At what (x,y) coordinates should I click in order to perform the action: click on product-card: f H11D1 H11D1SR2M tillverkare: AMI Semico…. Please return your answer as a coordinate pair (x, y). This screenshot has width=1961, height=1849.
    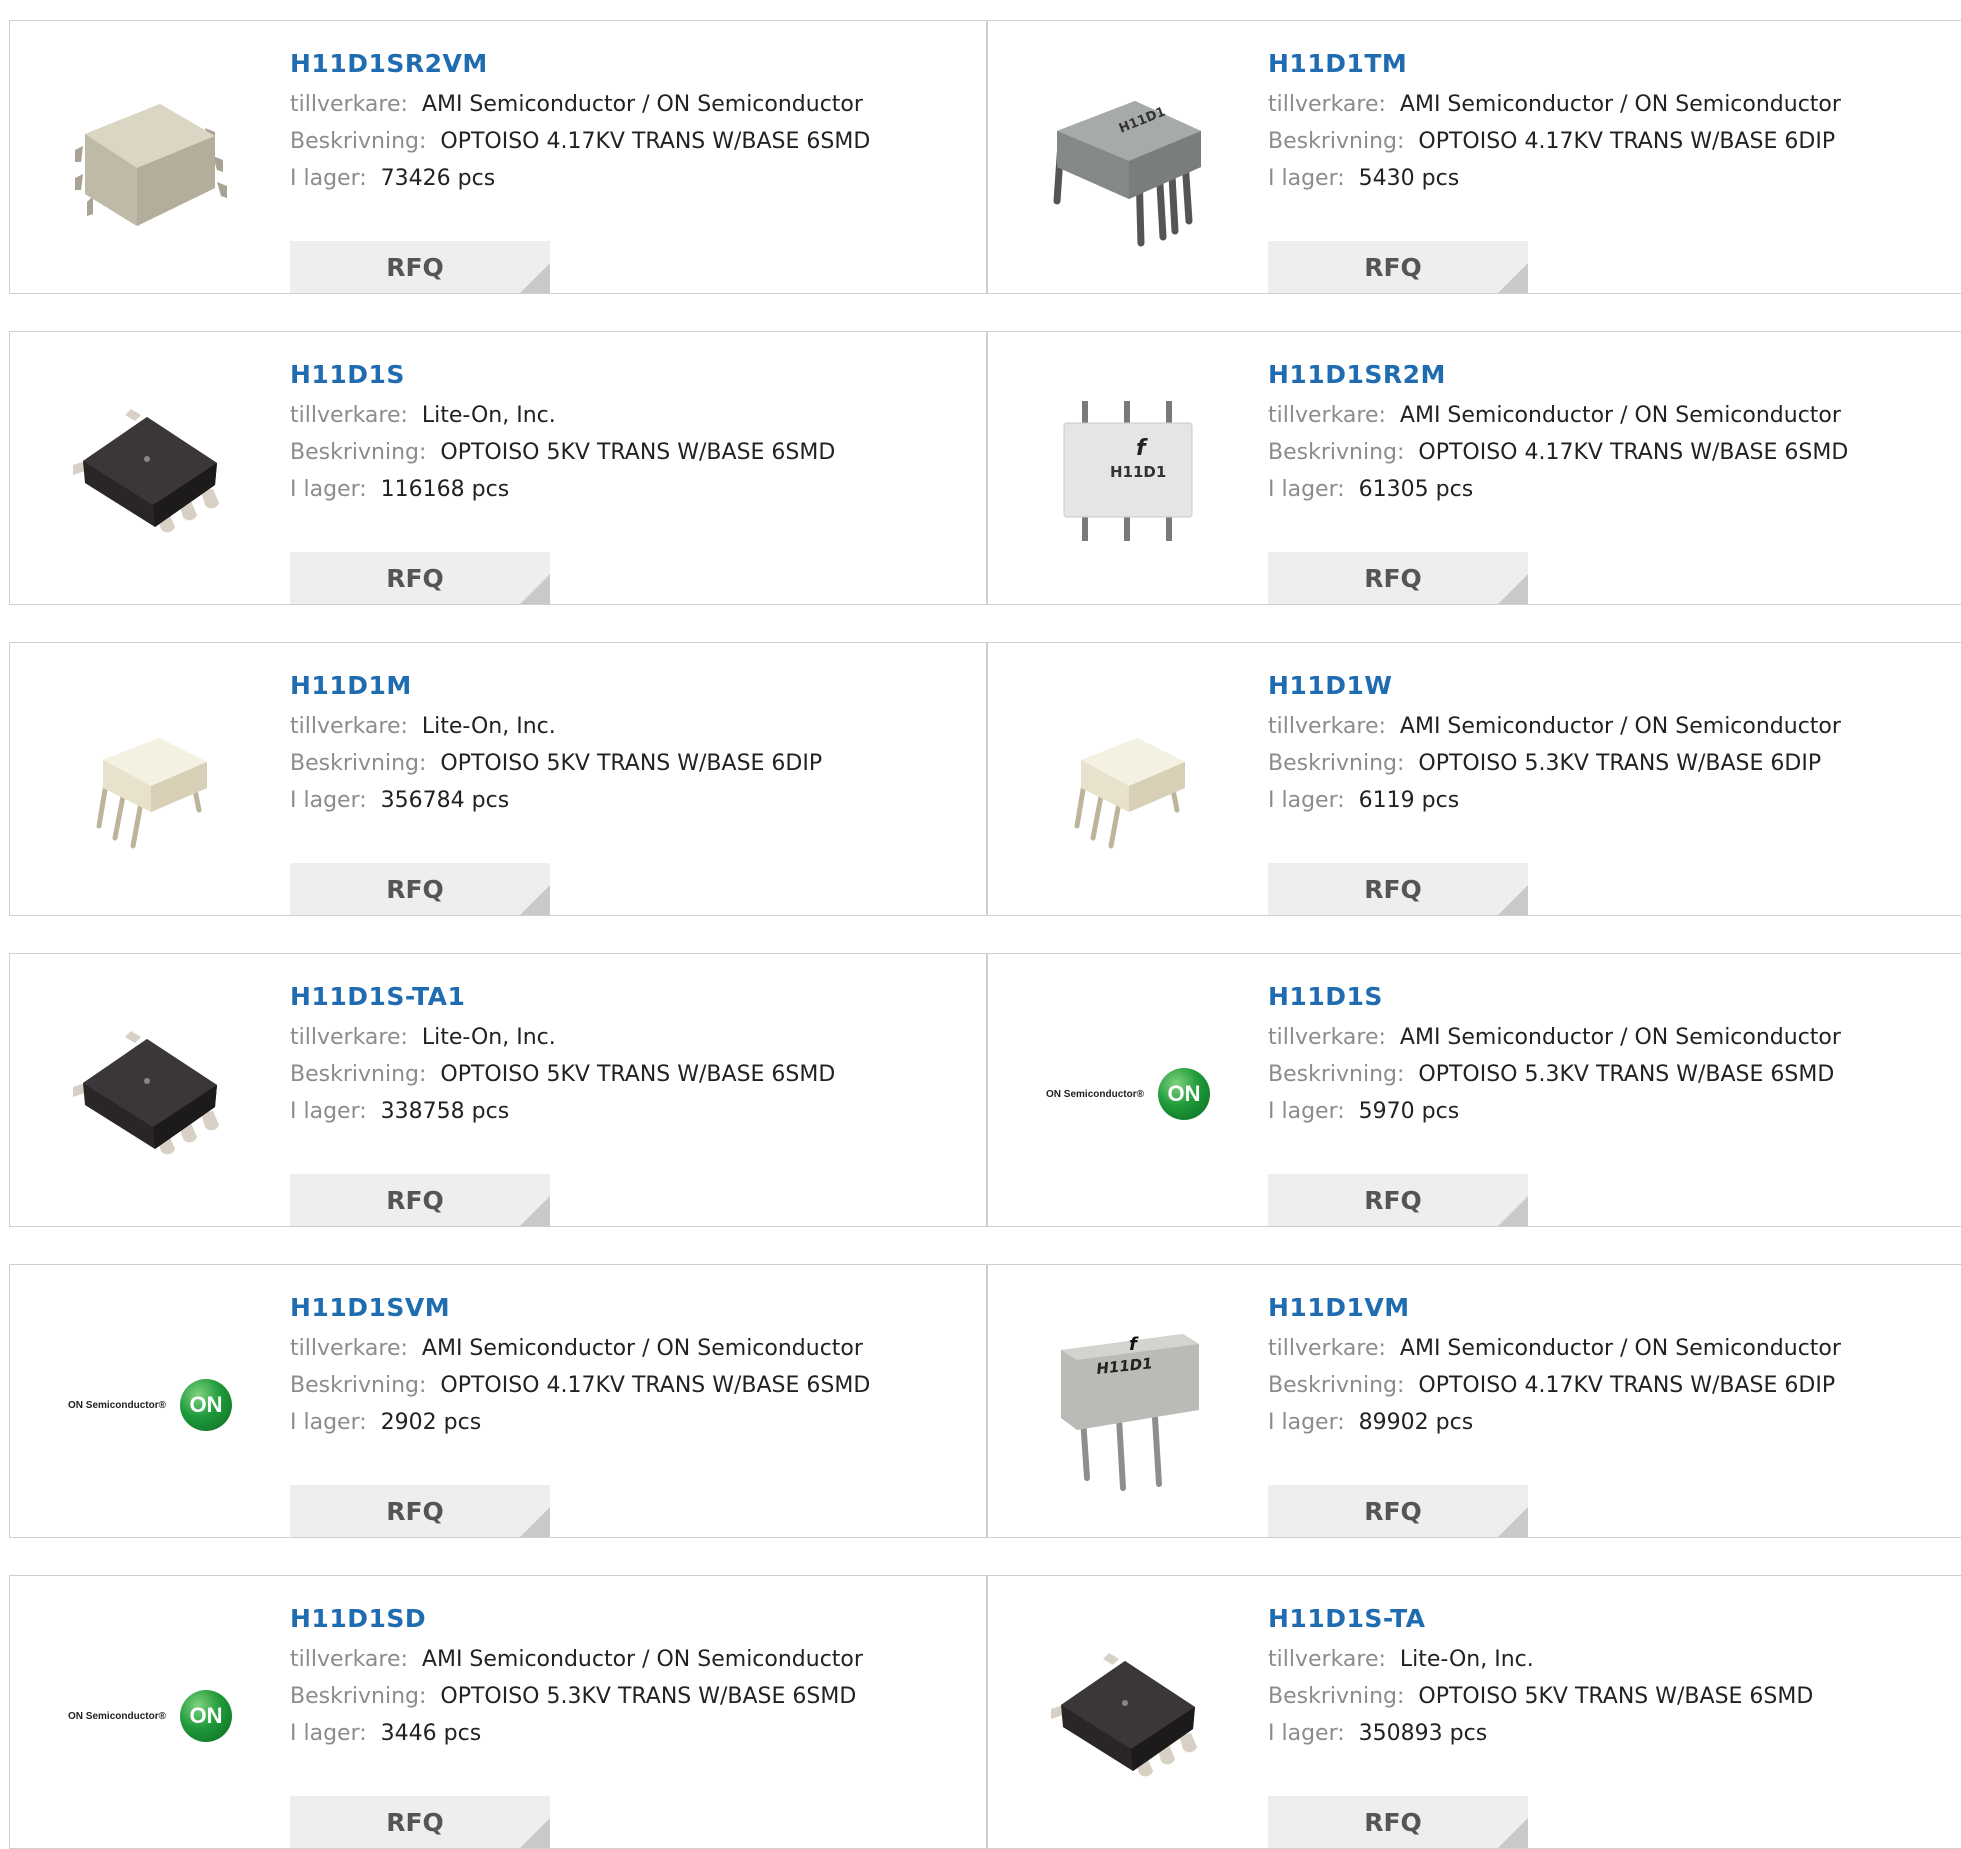
    Looking at the image, I should click on (1474, 468).